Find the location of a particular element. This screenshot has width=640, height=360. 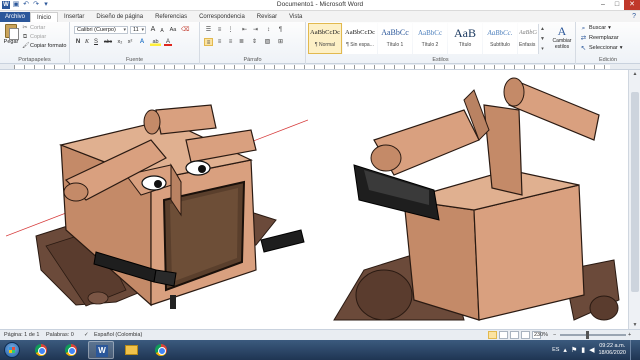

font-name-select: Calibri (Cuerpo) ▾ is located at coordinates (101, 30).